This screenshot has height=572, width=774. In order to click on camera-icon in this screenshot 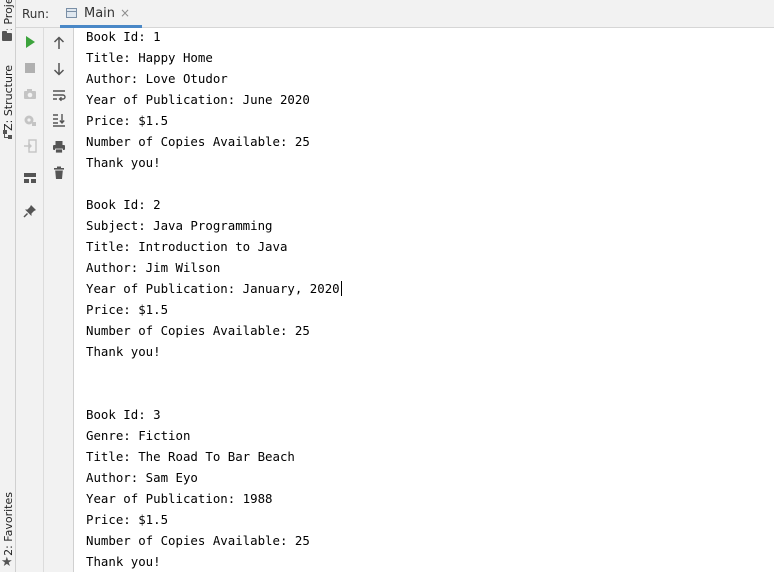, I will do `click(29, 94)`.